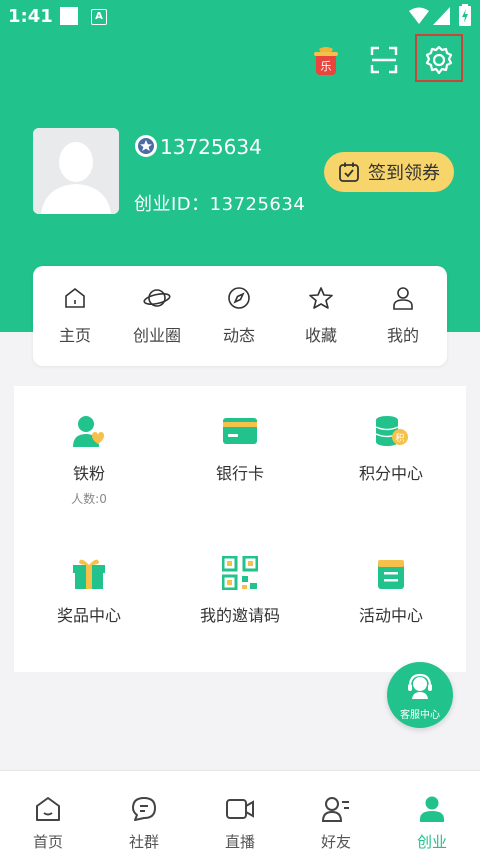  Describe the element at coordinates (88, 615) in the screenshot. I see `grid-label: 奖品中心` at that location.